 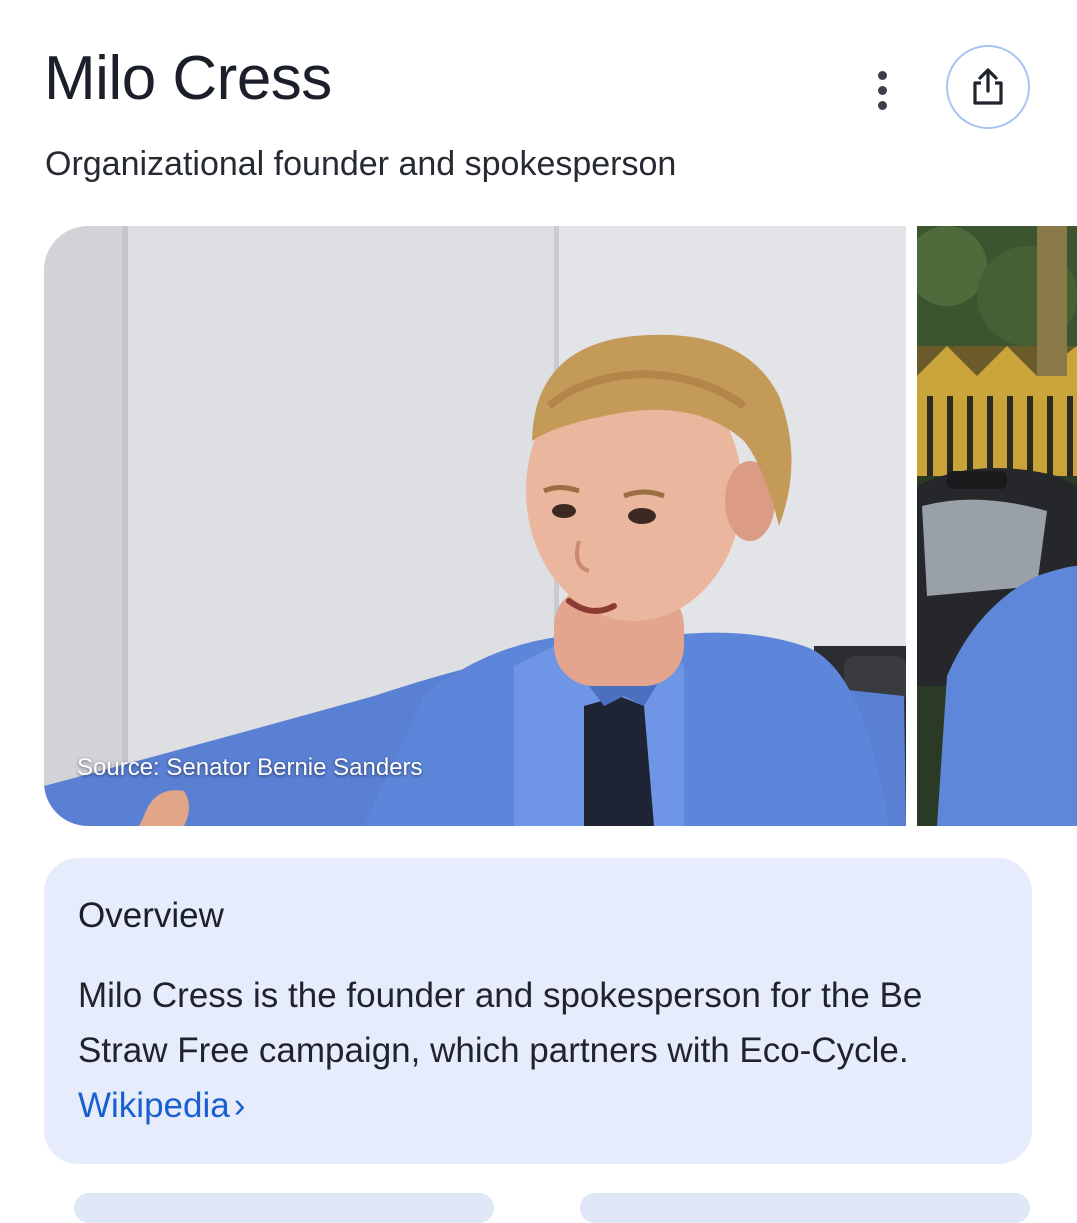 I want to click on more-options-button, so click(x=882, y=90).